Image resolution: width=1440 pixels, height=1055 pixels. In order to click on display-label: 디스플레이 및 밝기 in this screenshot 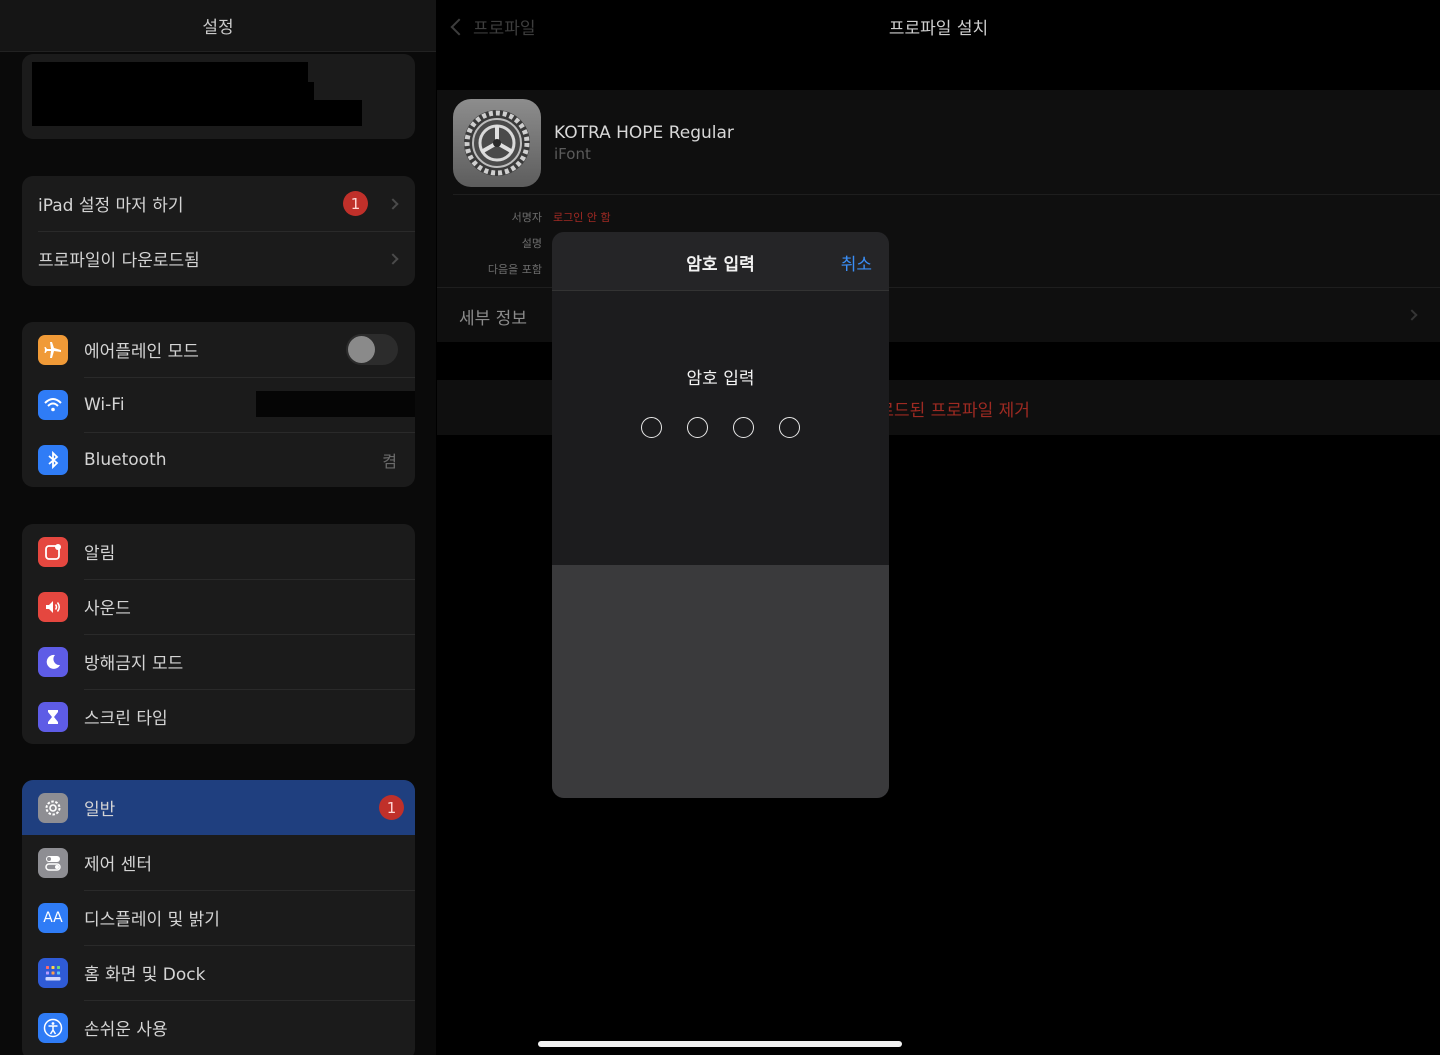, I will do `click(152, 920)`.